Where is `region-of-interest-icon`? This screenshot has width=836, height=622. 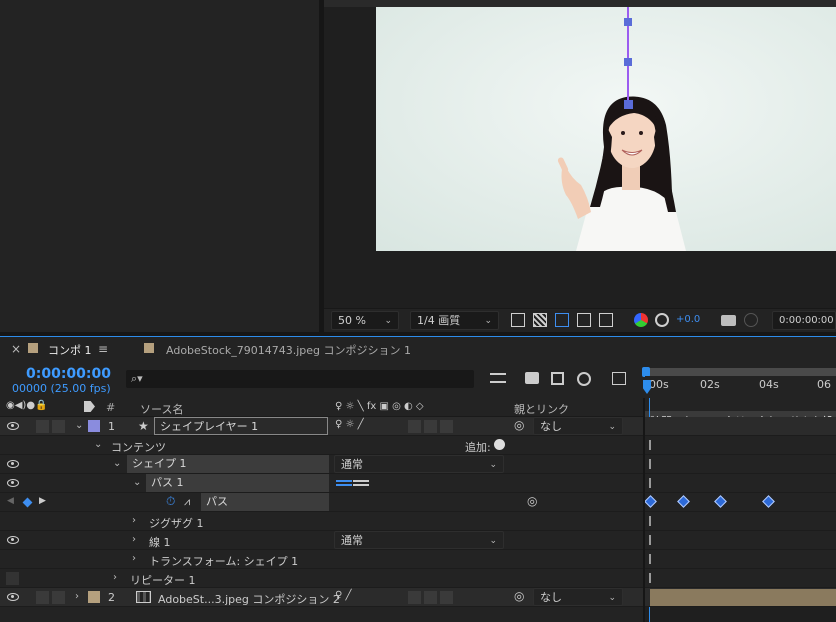 region-of-interest-icon is located at coordinates (518, 320).